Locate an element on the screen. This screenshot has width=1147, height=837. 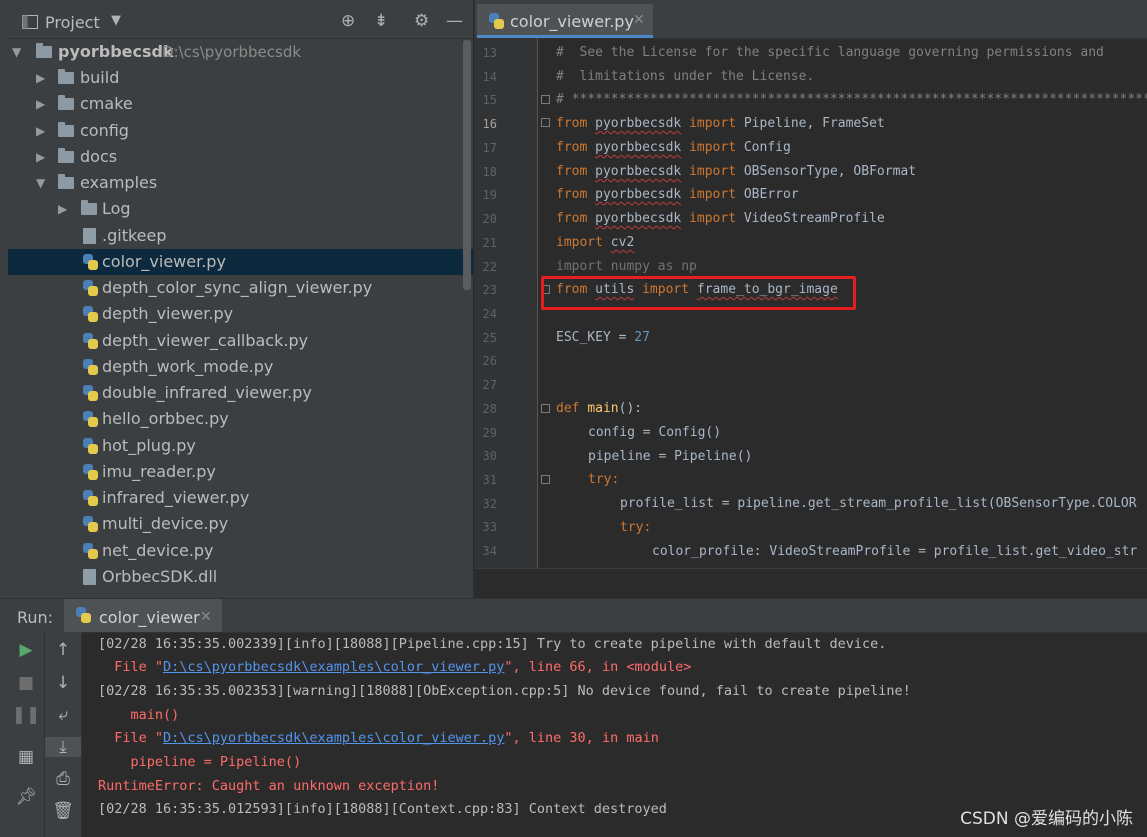
tree-item-root: ▼ pyorbbecsdk D:\cs\pyorbbecsdk is located at coordinates (240, 52).